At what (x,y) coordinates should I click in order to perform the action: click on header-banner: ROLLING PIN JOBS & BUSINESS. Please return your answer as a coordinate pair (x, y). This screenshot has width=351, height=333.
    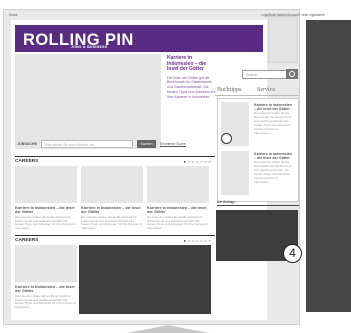
    Looking at the image, I should click on (139, 38).